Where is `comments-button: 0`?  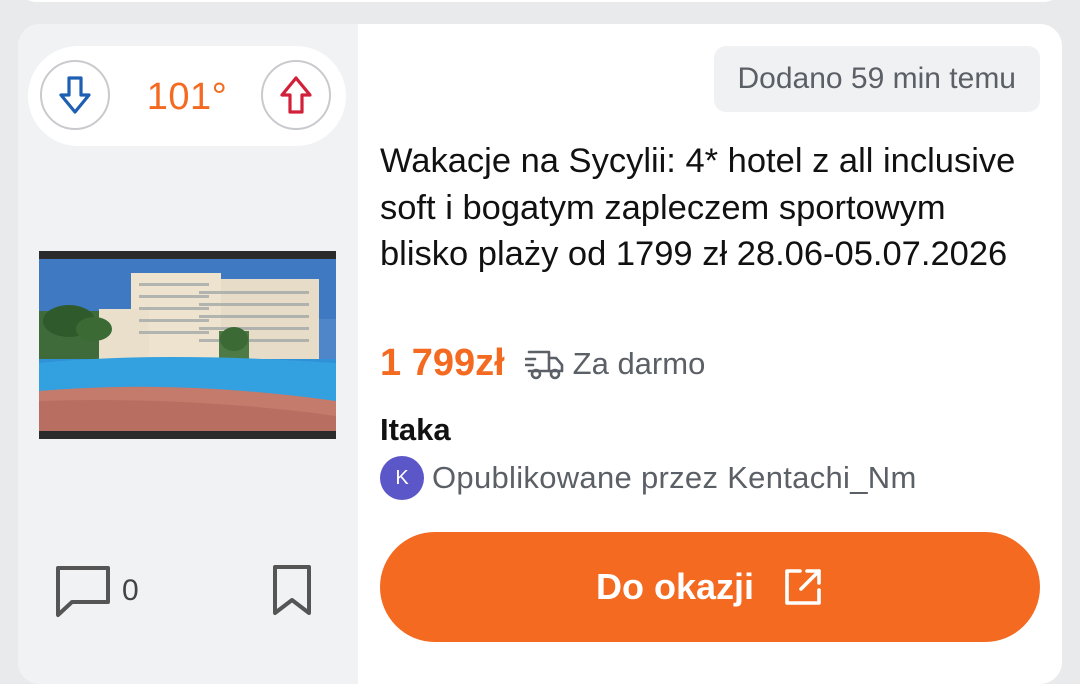
comments-button: 0 is located at coordinates (96, 591).